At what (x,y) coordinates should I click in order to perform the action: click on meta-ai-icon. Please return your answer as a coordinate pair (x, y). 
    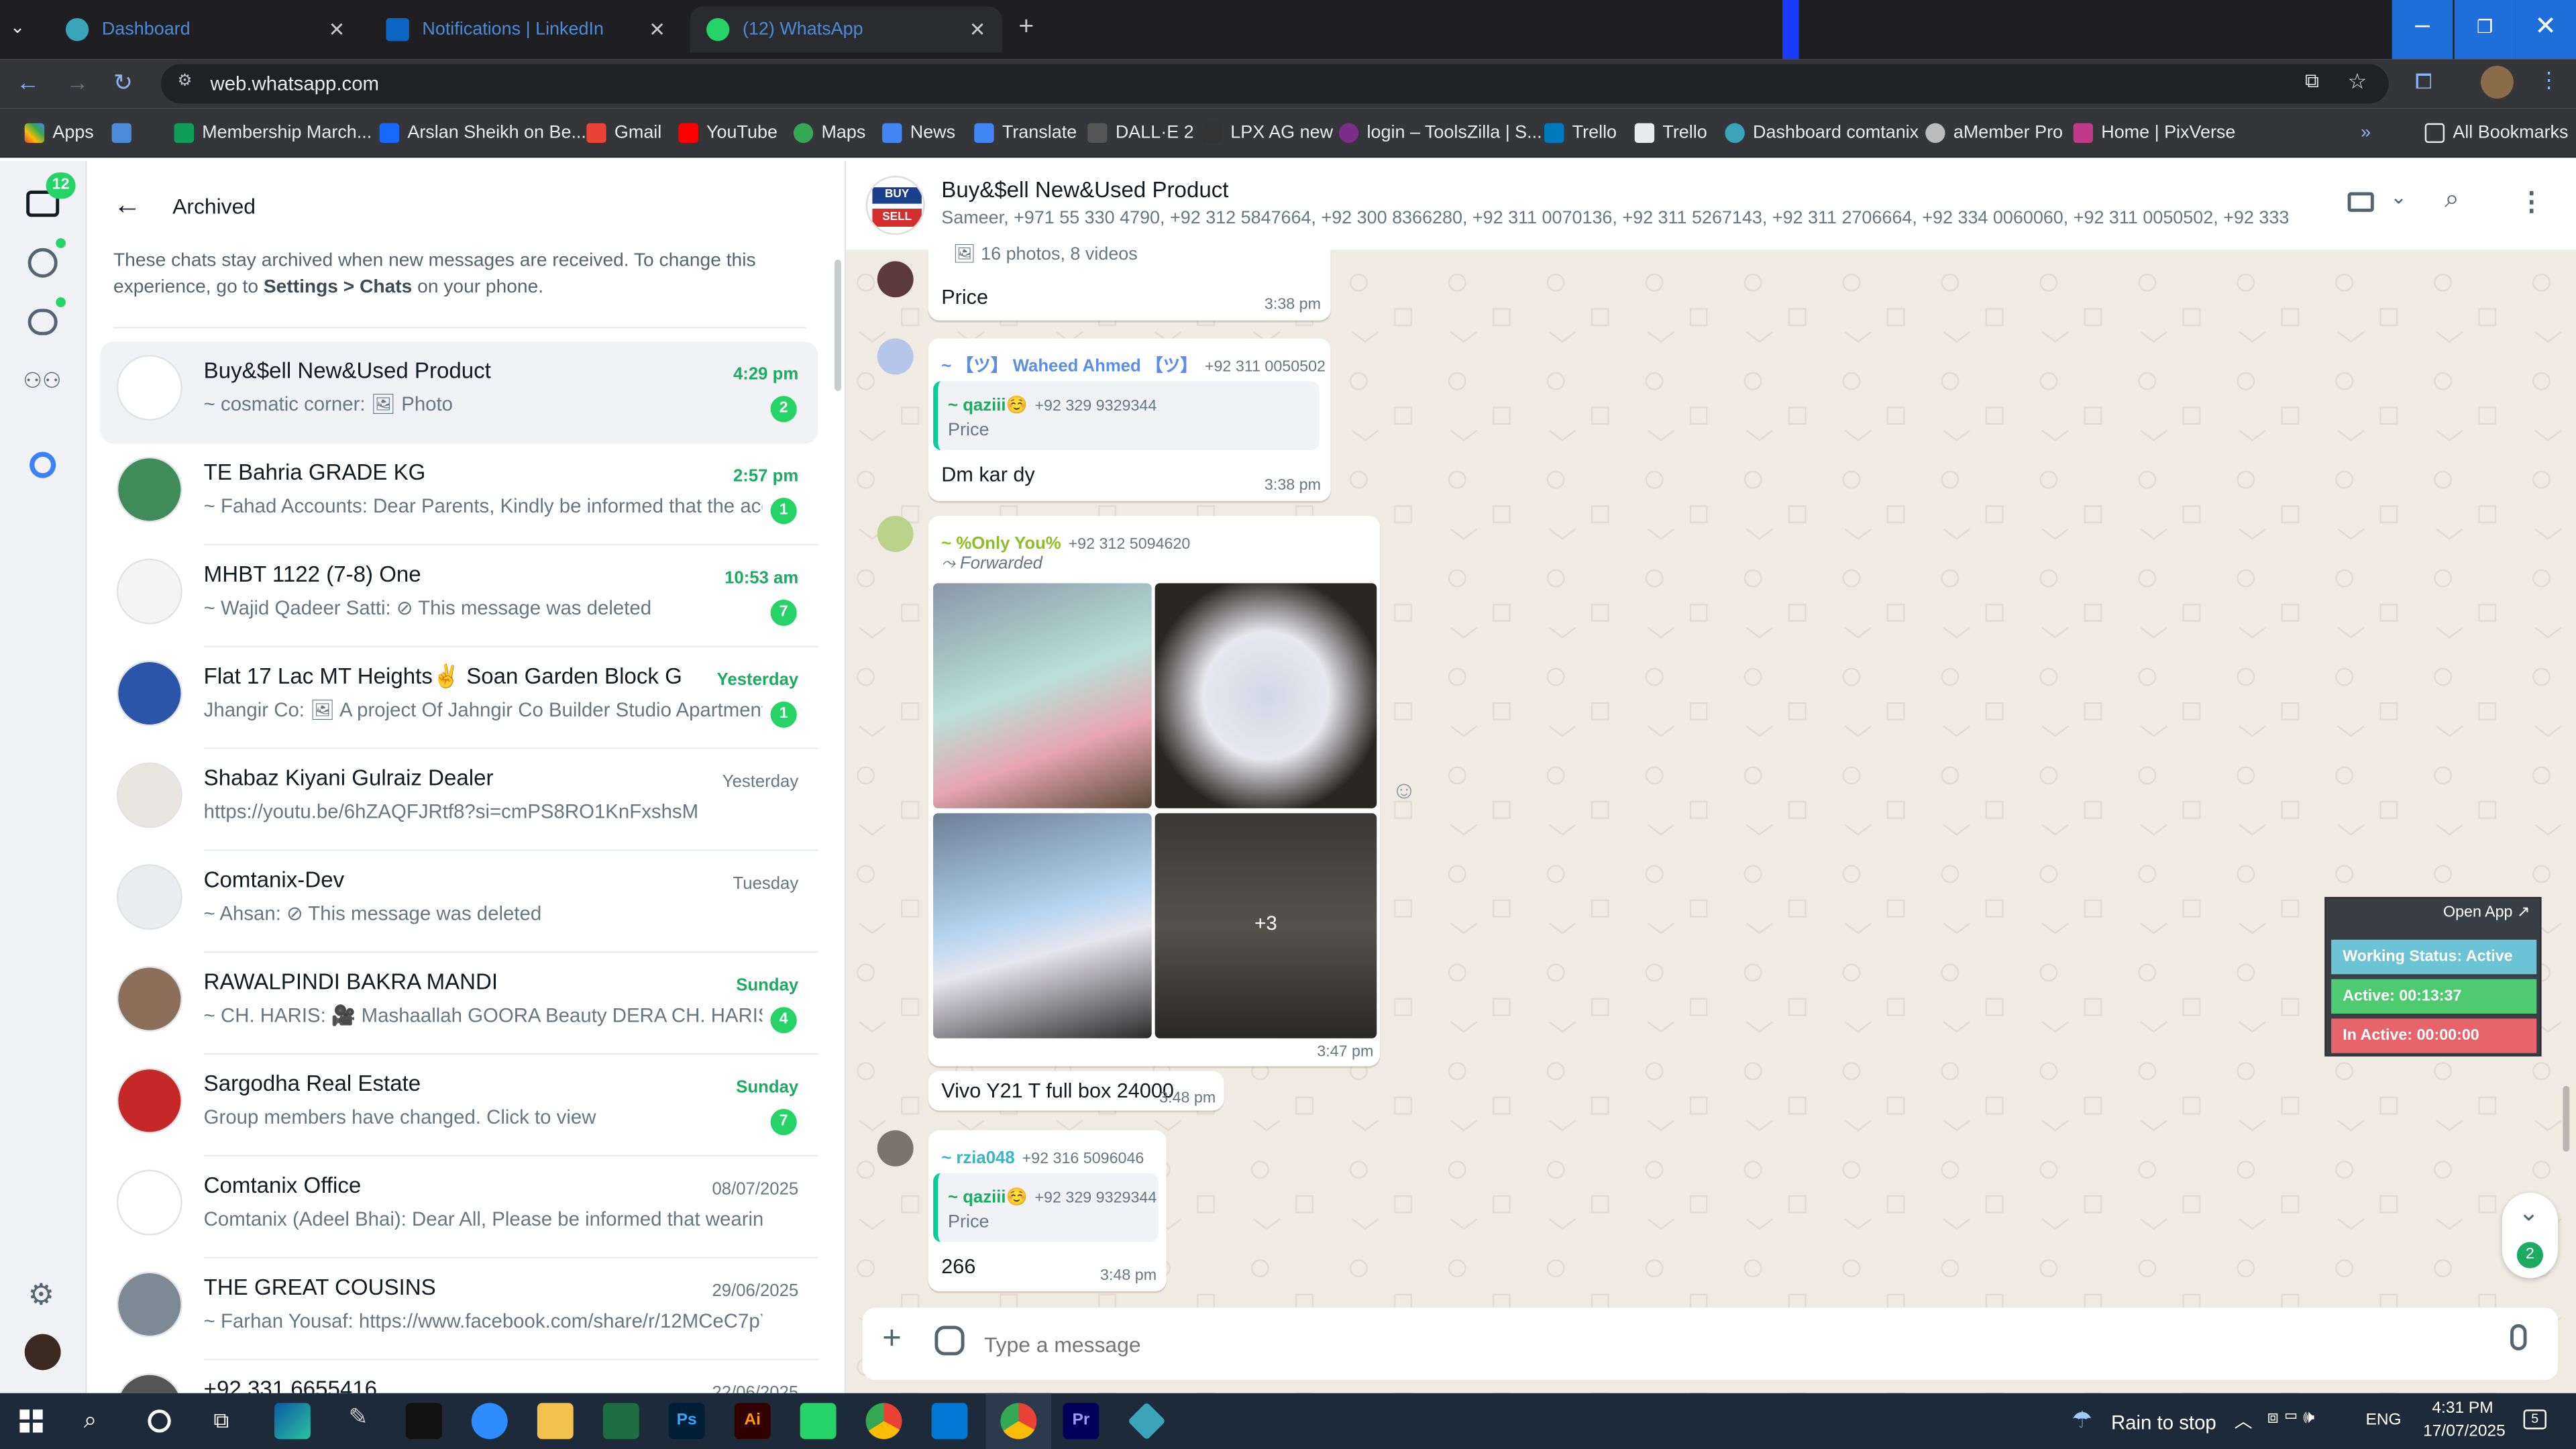
    Looking at the image, I should click on (43, 464).